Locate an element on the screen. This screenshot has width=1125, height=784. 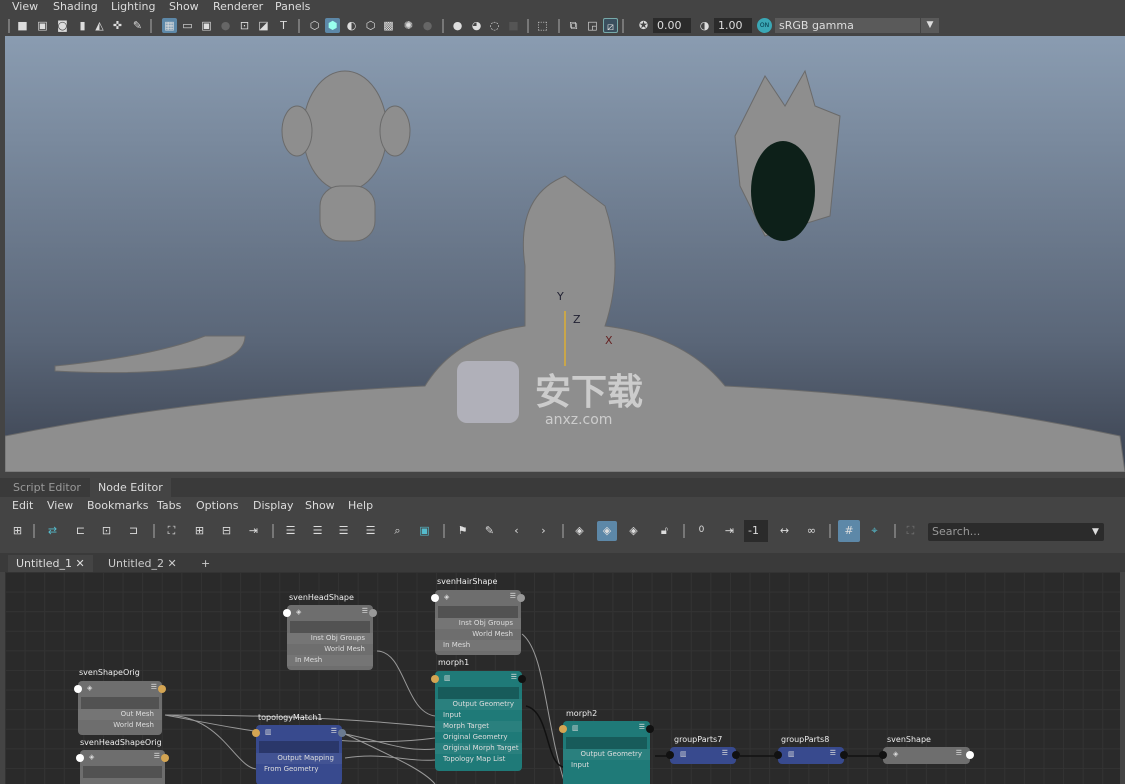
default-material-icon: ◐ is located at coordinates (351, 25).